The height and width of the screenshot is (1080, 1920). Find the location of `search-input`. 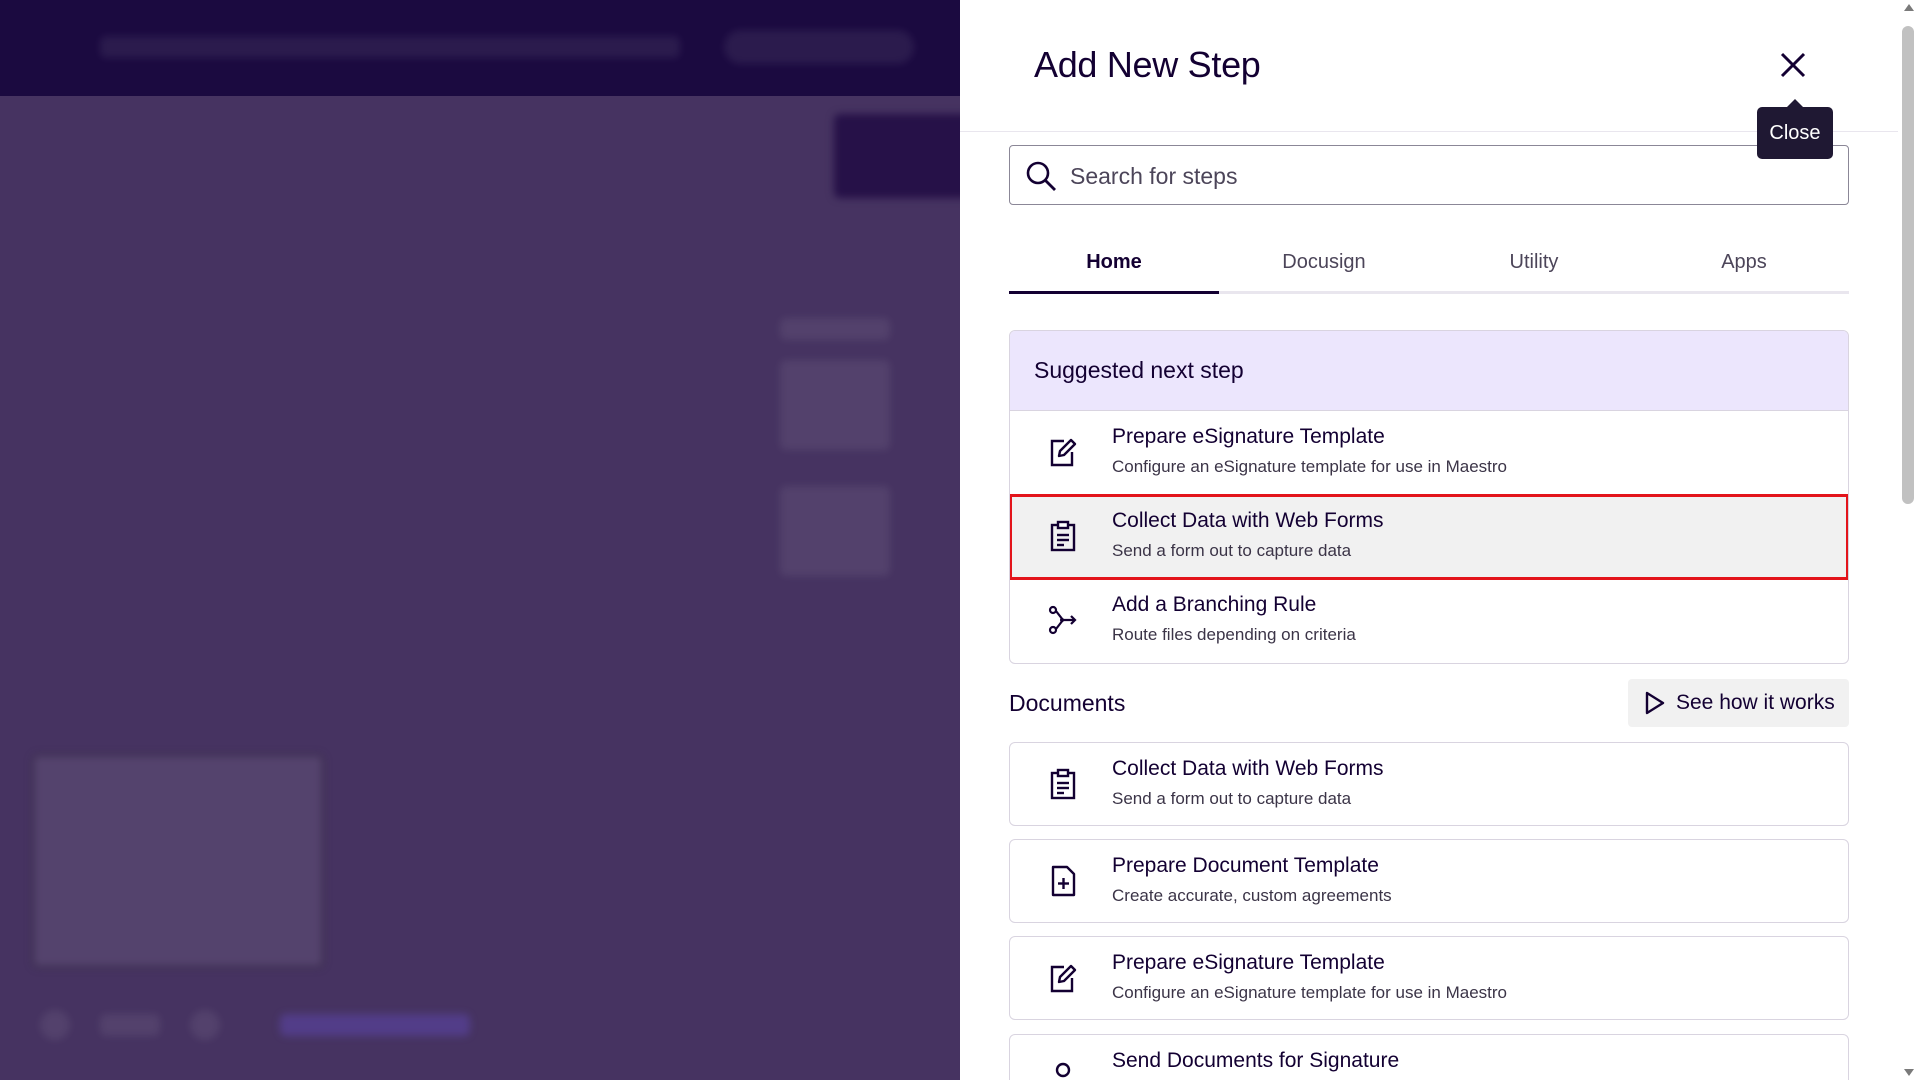

search-input is located at coordinates (1420, 176).